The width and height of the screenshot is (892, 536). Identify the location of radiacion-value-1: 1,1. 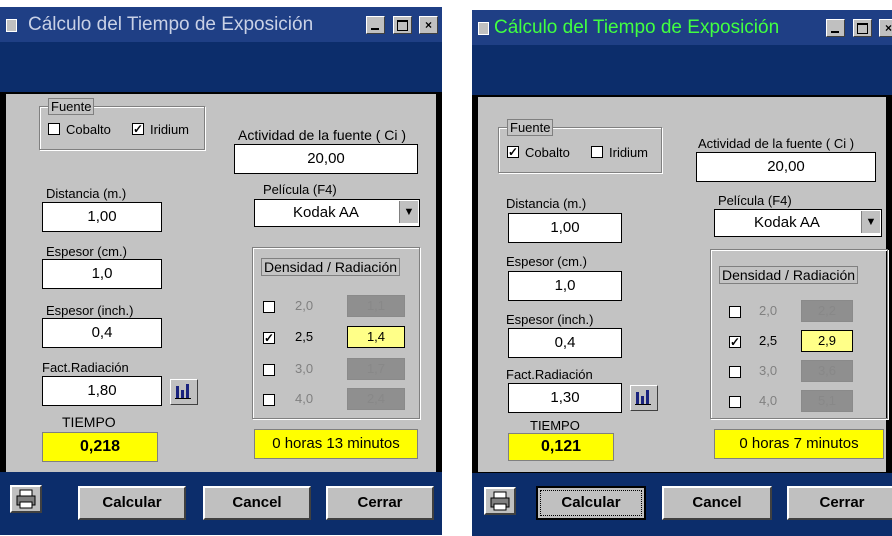
(376, 306).